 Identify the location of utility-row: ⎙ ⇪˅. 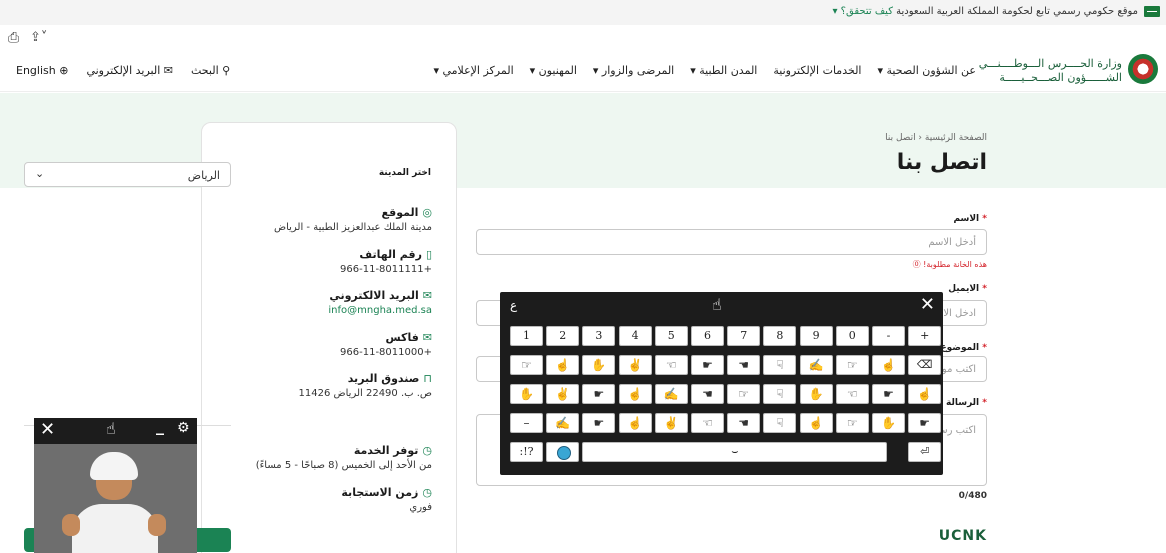
(583, 38).